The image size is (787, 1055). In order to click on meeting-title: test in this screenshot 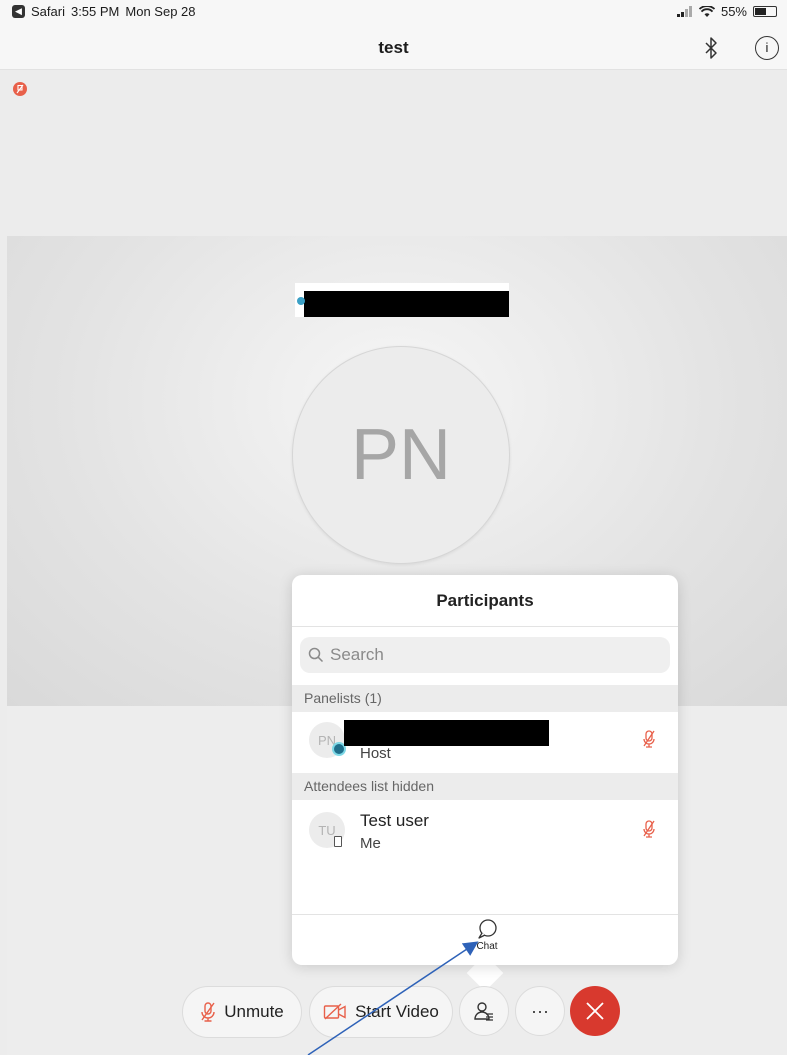, I will do `click(393, 47)`.